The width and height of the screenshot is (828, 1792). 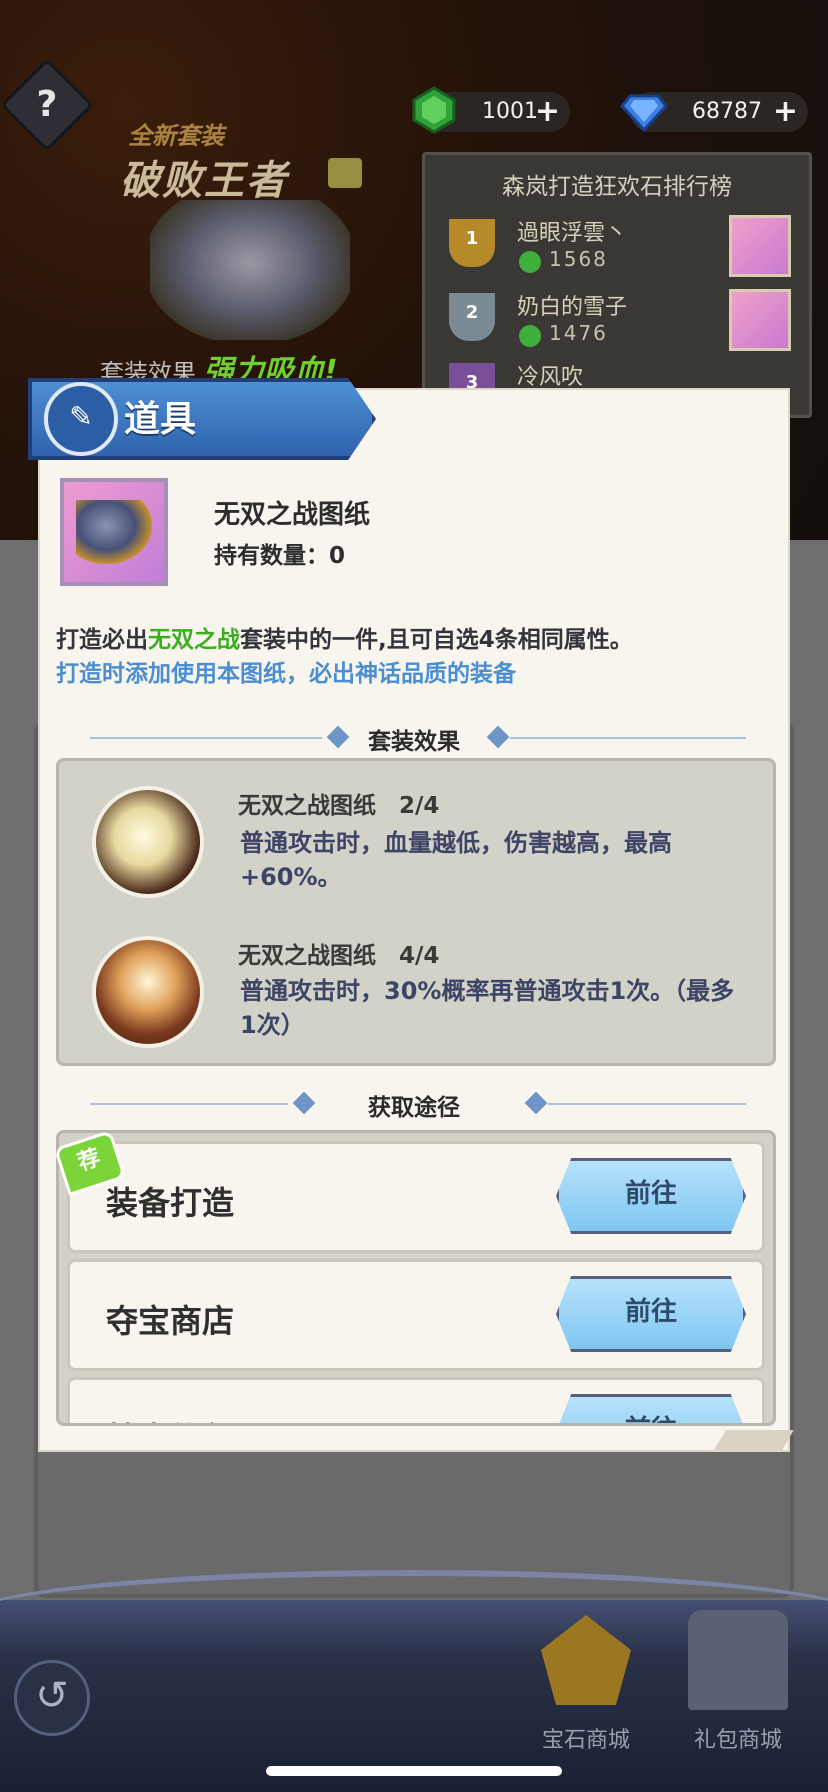 I want to click on armor-set-image, so click(x=250, y=270).